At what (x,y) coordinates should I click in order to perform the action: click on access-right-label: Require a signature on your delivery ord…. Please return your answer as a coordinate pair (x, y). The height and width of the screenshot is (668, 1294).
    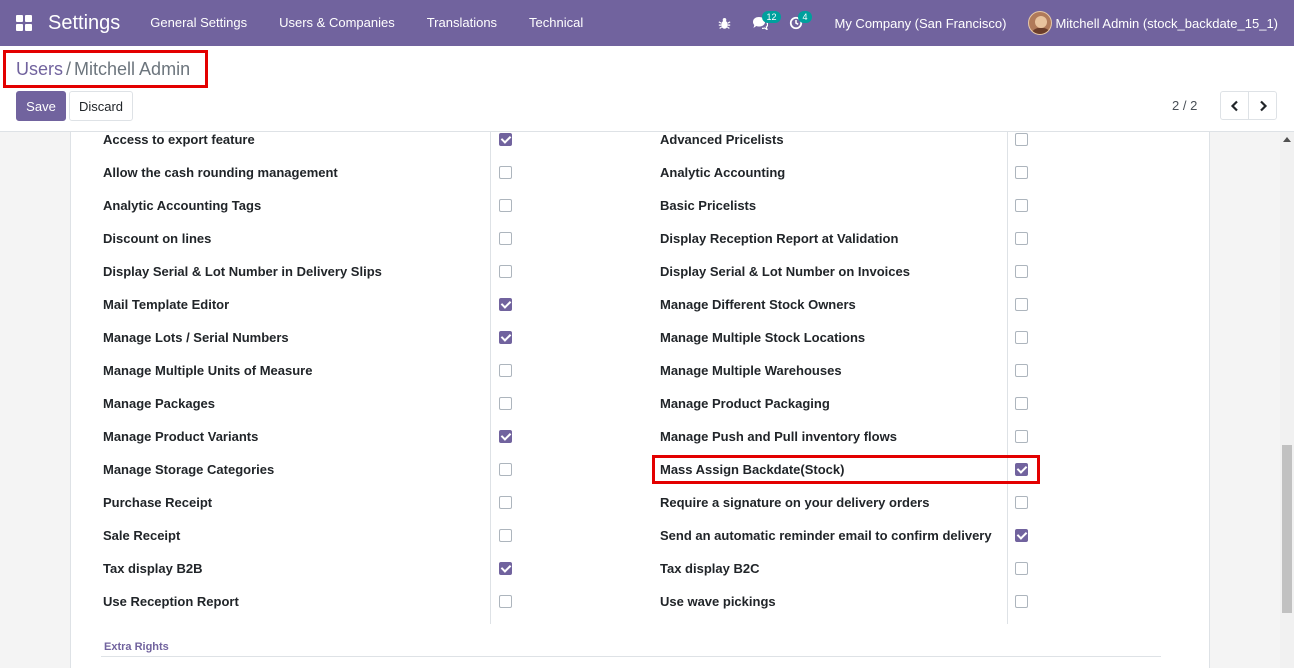
    Looking at the image, I should click on (795, 502).